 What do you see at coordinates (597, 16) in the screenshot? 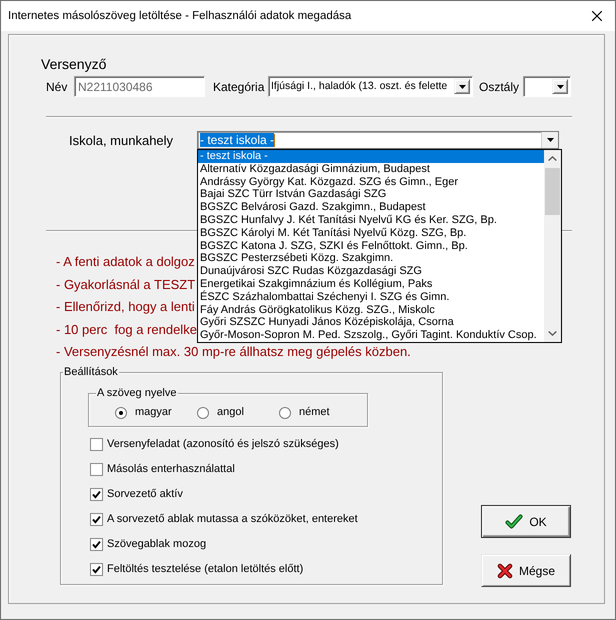
I see `close-icon` at bounding box center [597, 16].